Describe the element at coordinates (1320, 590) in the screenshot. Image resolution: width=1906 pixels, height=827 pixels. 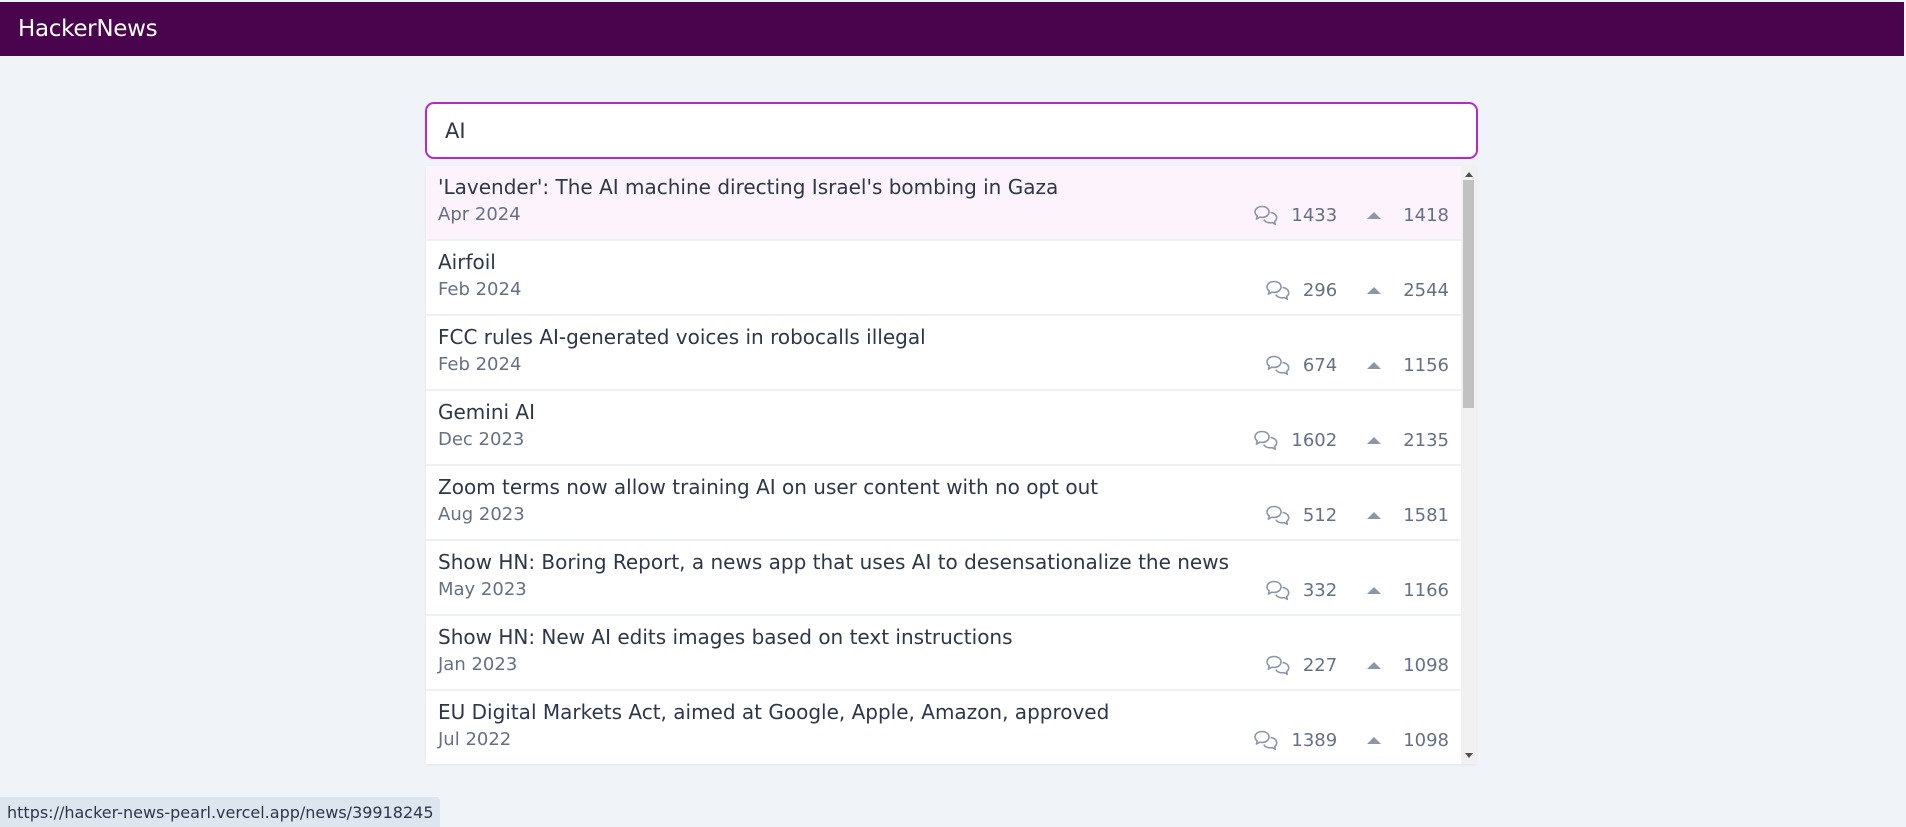
I see `comment-count: 332` at that location.